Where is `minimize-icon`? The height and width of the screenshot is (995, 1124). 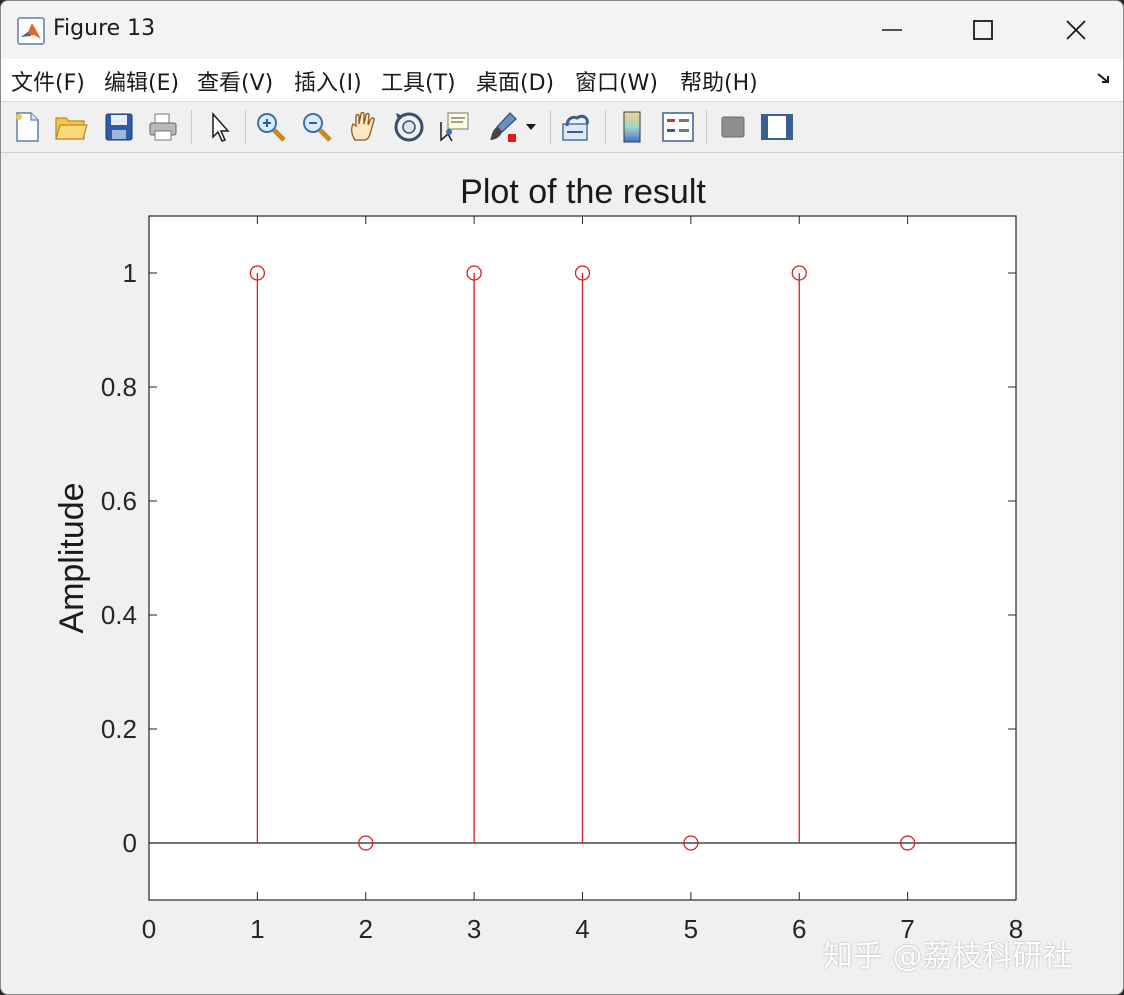
minimize-icon is located at coordinates (892, 30).